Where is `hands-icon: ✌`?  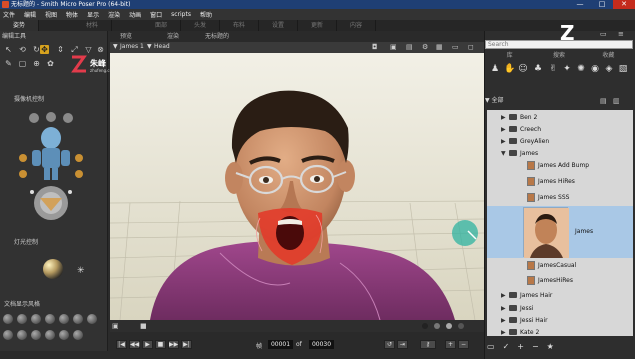
hands-icon: ✌ is located at coordinates (553, 69).